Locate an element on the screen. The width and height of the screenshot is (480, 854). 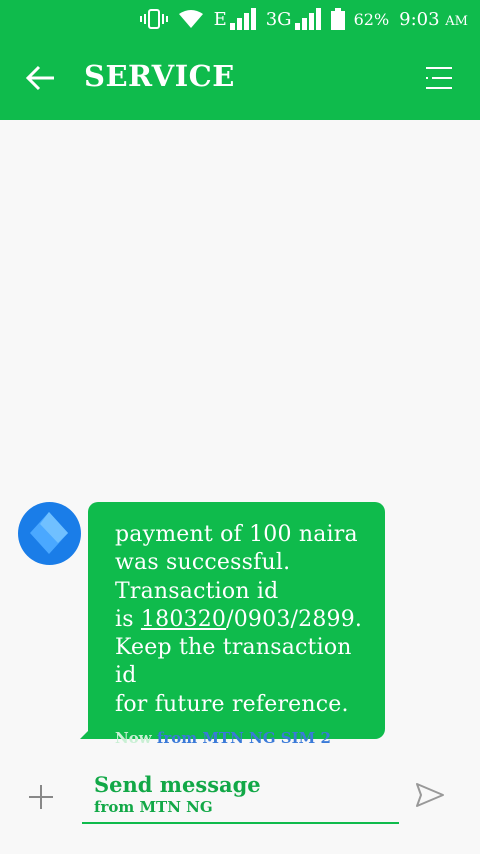
menu-button is located at coordinates (438, 78).